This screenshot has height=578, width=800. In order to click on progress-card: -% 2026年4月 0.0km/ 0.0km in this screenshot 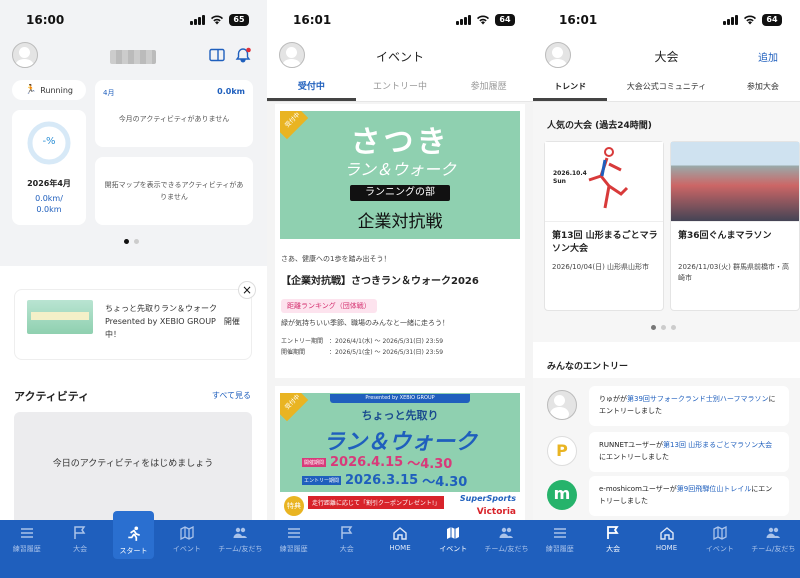, I will do `click(49, 167)`.